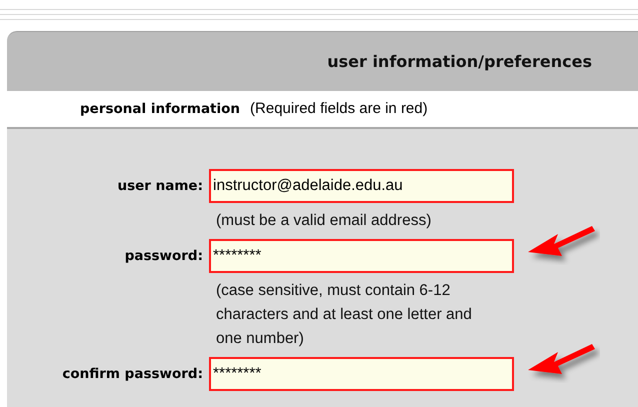  What do you see at coordinates (361, 186) in the screenshot?
I see `input-field: instructor@adelaide.edu.au` at bounding box center [361, 186].